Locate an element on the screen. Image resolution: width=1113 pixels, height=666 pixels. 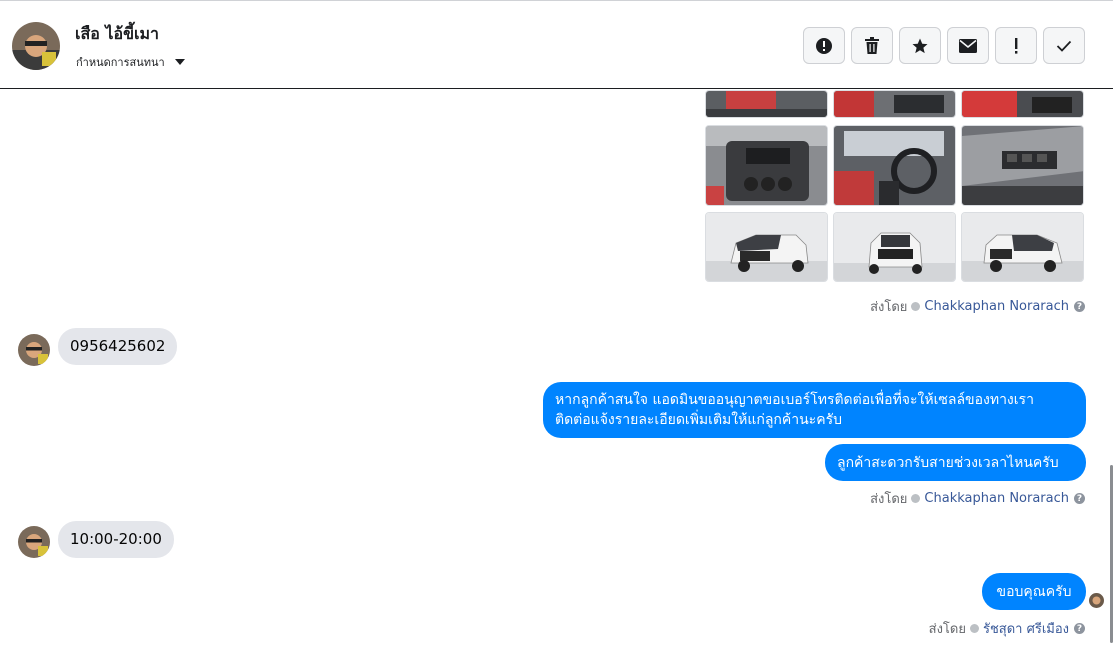
report-spam-button is located at coordinates (824, 45).